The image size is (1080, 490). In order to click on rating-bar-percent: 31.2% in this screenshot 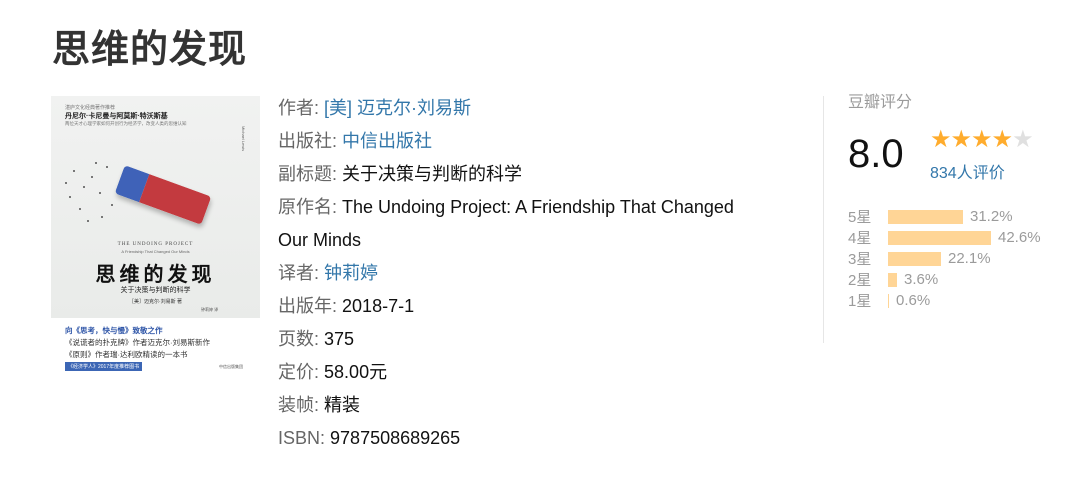, I will do `click(991, 216)`.